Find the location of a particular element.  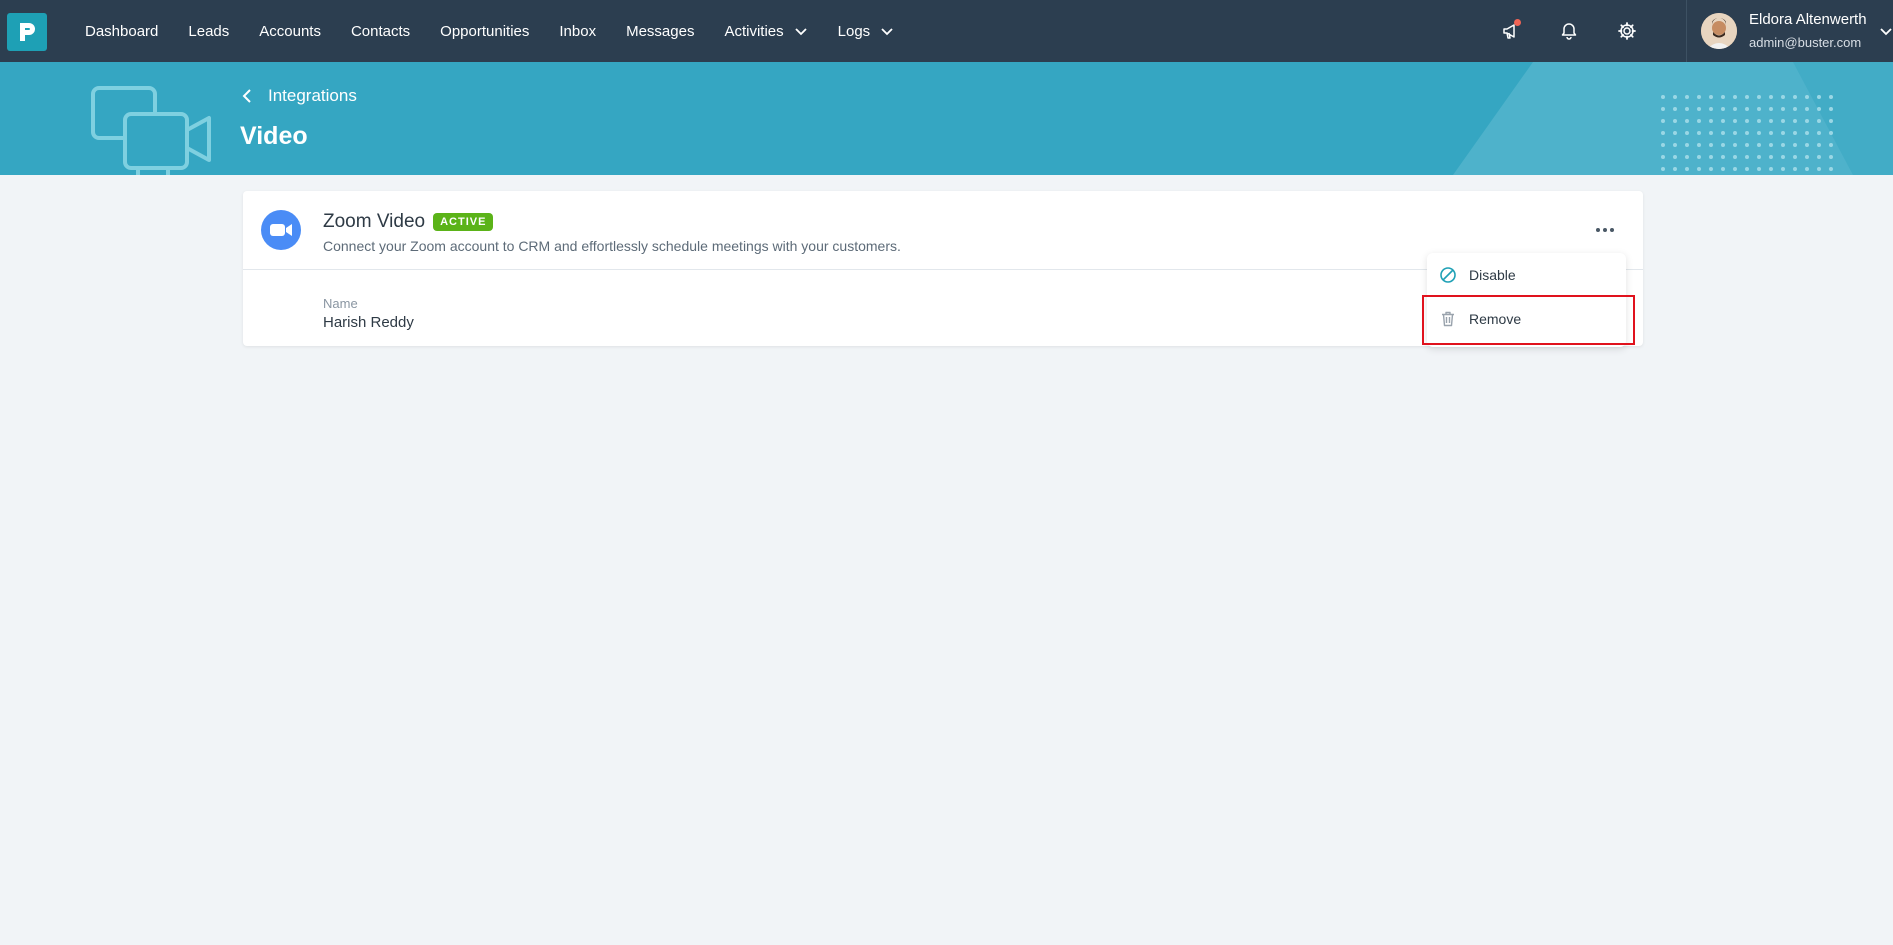

chevron-left-icon is located at coordinates (246, 96).